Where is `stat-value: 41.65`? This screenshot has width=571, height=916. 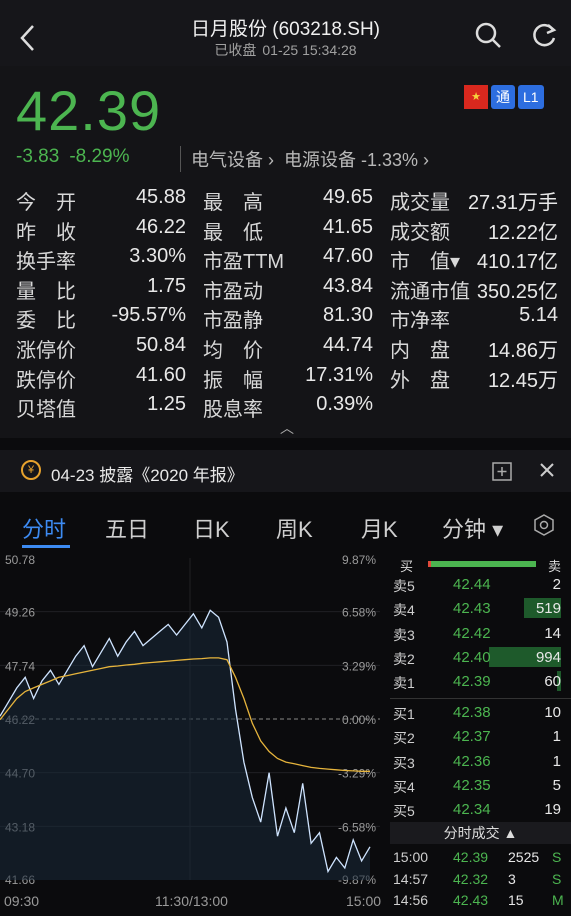
stat-value: 41.65 is located at coordinates (347, 226).